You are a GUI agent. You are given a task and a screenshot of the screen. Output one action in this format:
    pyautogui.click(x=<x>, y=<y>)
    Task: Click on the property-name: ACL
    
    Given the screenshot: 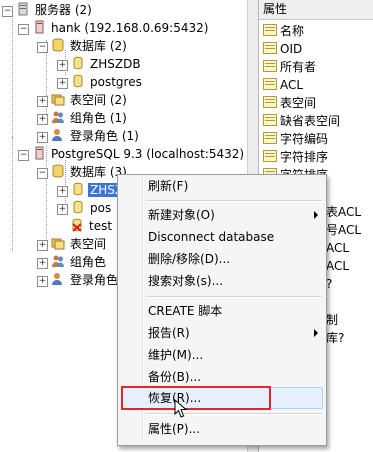 What is the action you would take?
    pyautogui.click(x=292, y=85)
    